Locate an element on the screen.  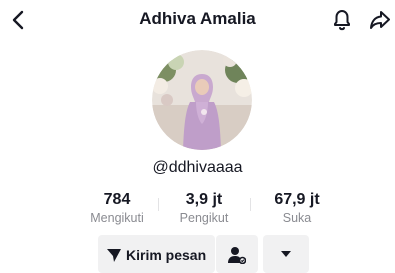
top-bar: Adhiva Amalia is located at coordinates (197, 20).